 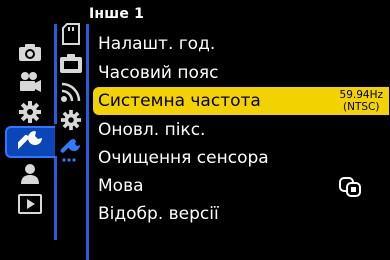 I want to click on system-frequency-value: 59.94Hz (NTSC), so click(x=361, y=101).